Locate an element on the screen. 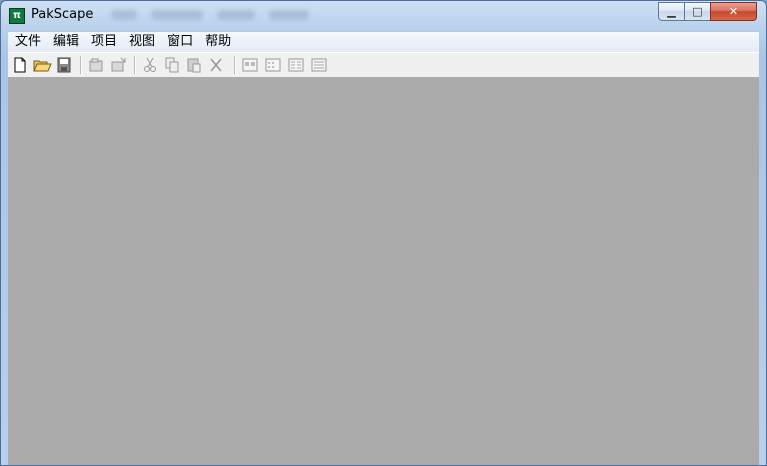  maximize-button: □ is located at coordinates (697, 11).